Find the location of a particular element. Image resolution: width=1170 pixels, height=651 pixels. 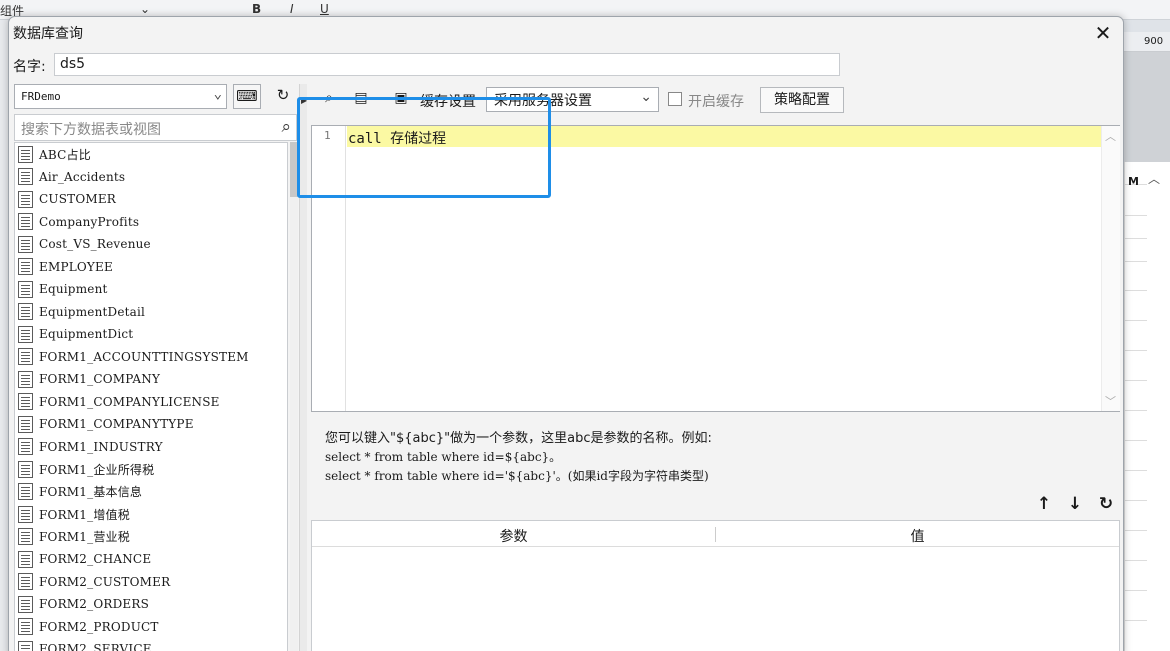

table-name: ABC占比 is located at coordinates (65, 154).